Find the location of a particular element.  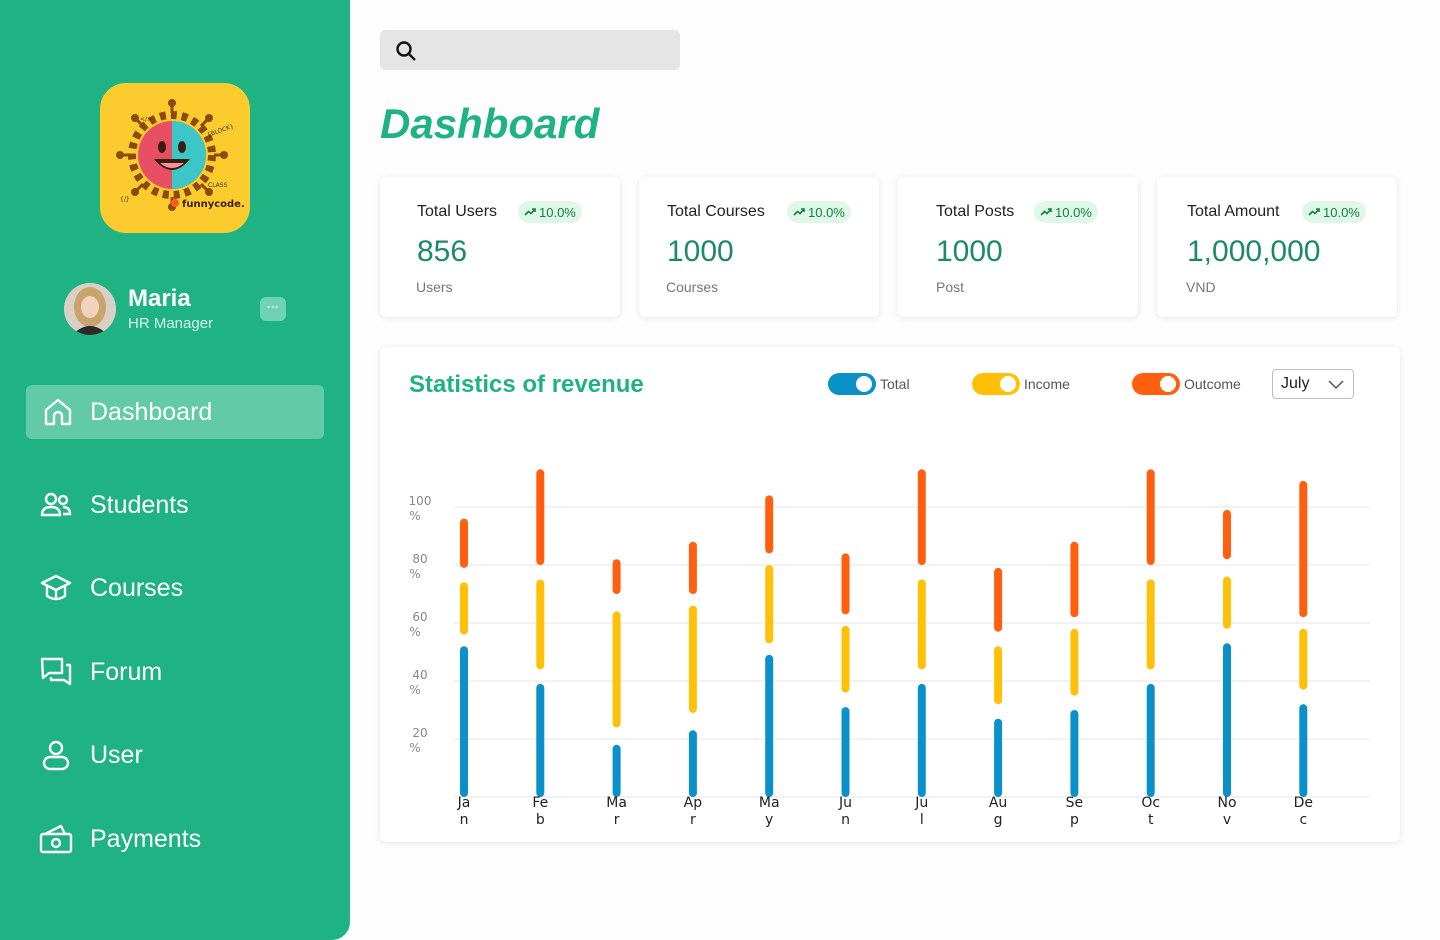

bar-total-aug is located at coordinates (998, 757).